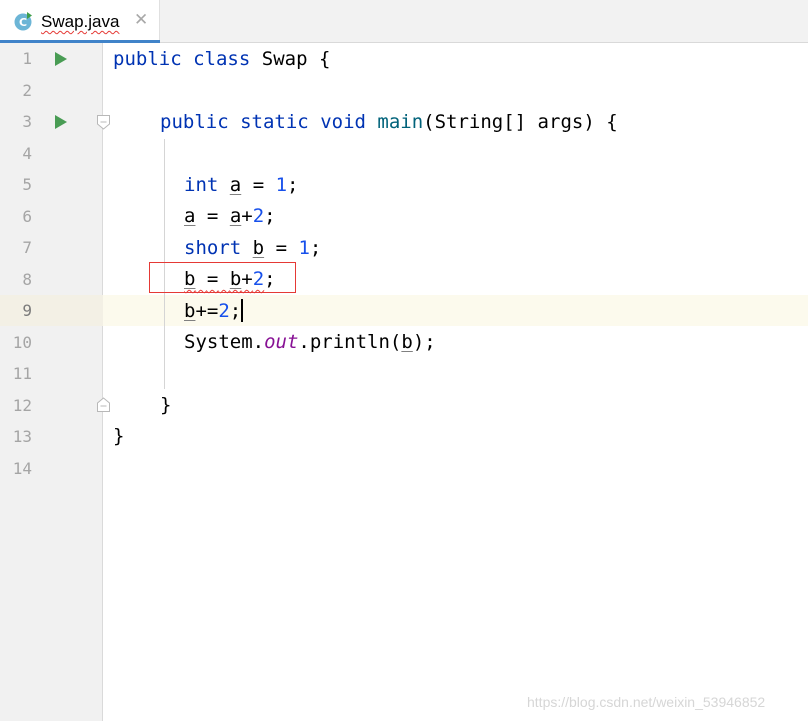 The width and height of the screenshot is (808, 721). I want to click on line-number: 3, so click(27, 121).